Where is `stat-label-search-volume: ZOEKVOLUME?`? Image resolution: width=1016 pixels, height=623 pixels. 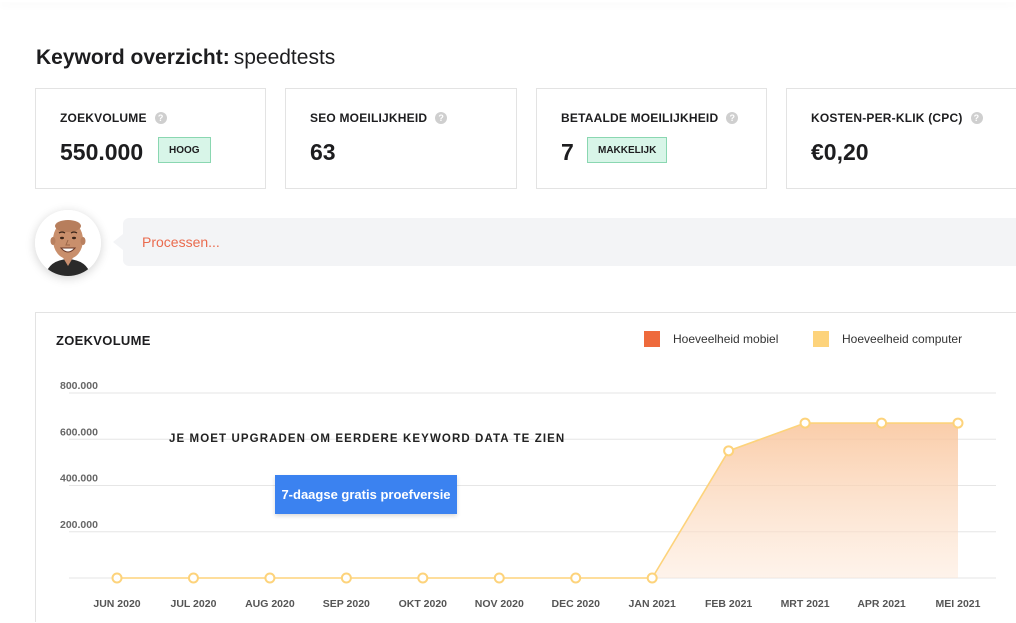
stat-label-search-volume: ZOEKVOLUME? is located at coordinates (113, 118).